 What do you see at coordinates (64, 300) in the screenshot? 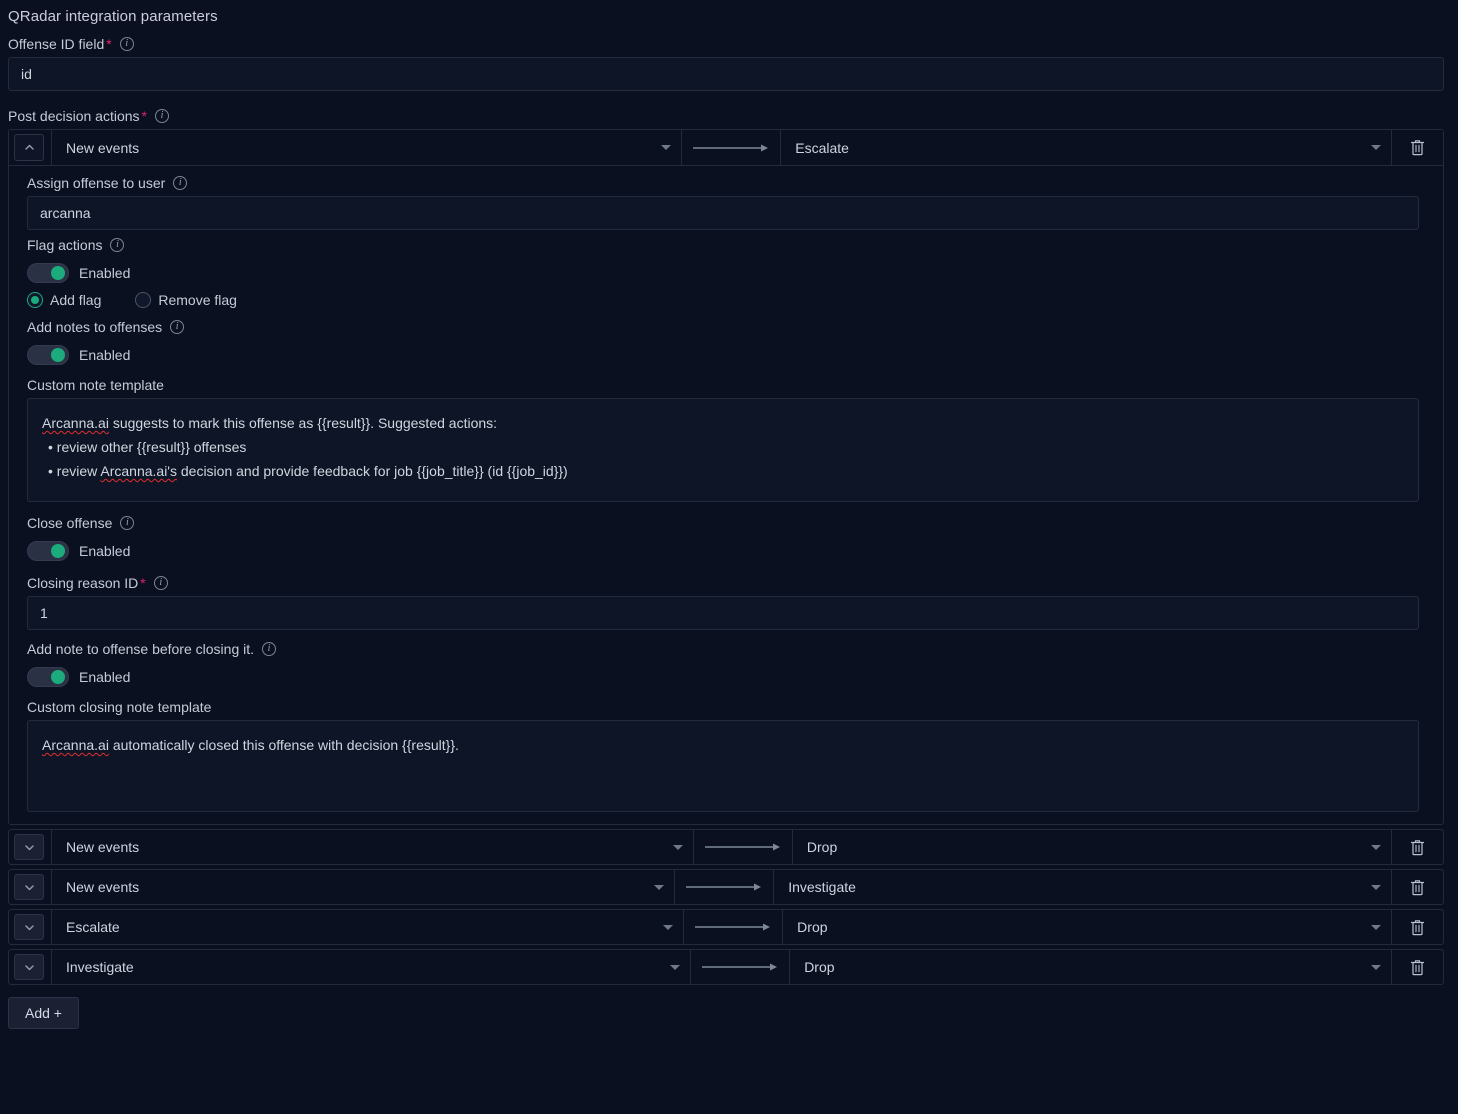
I see `radio-add-flag: Add flag` at bounding box center [64, 300].